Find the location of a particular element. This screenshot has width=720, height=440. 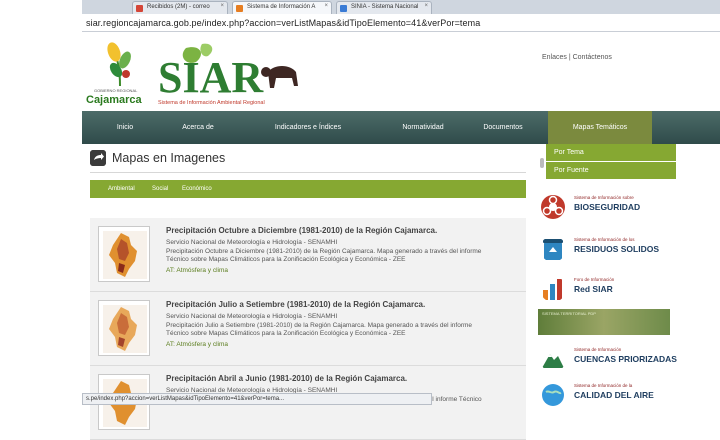

browser-tab-sinia: SINIA - Sistema Nacional × is located at coordinates (384, 7).